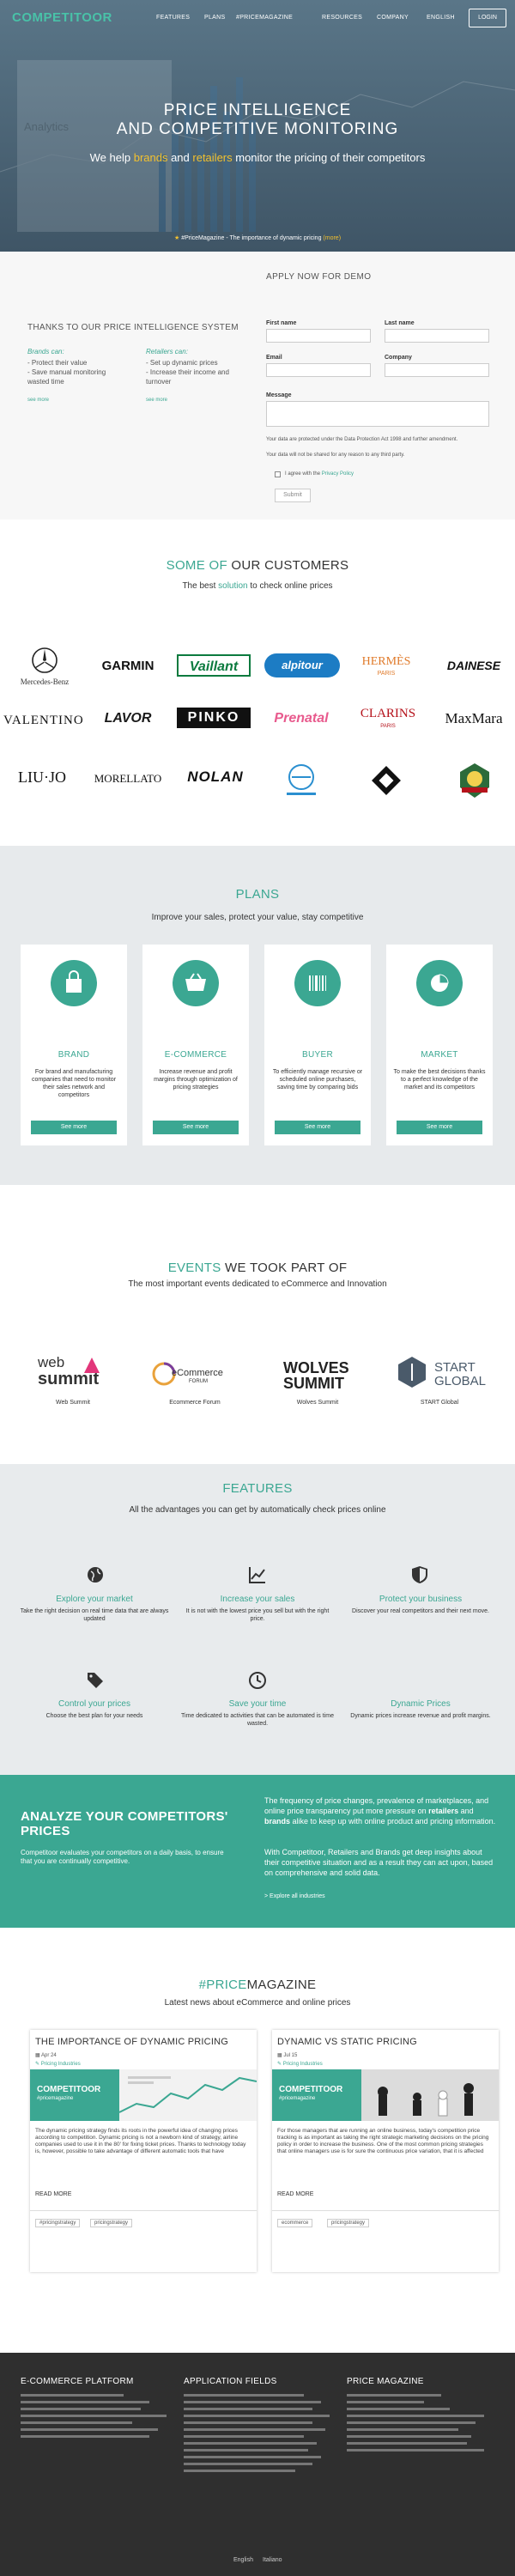 This screenshot has height=2576, width=515. I want to click on company-field, so click(437, 370).